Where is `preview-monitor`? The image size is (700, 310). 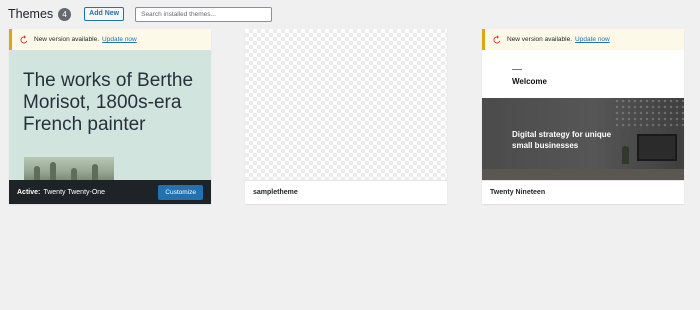
preview-monitor is located at coordinates (657, 147).